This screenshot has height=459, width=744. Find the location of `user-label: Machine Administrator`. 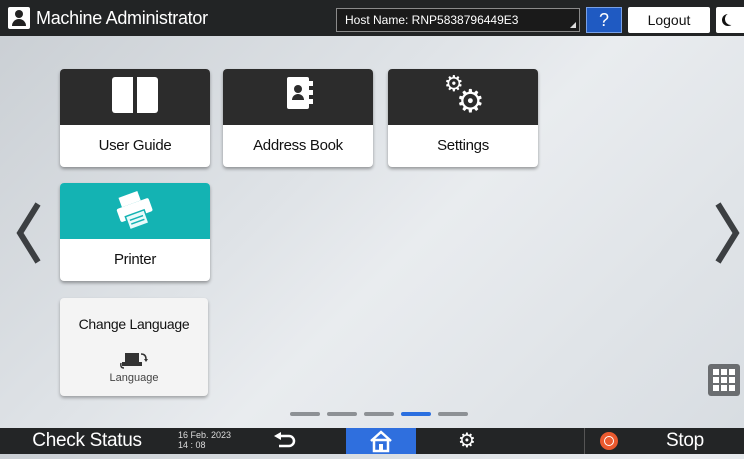

user-label: Machine Administrator is located at coordinates (122, 17).